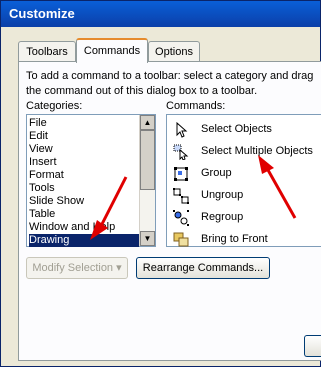 The width and height of the screenshot is (321, 367). Describe the element at coordinates (160, 14) in the screenshot. I see `title-bar: Customize` at that location.